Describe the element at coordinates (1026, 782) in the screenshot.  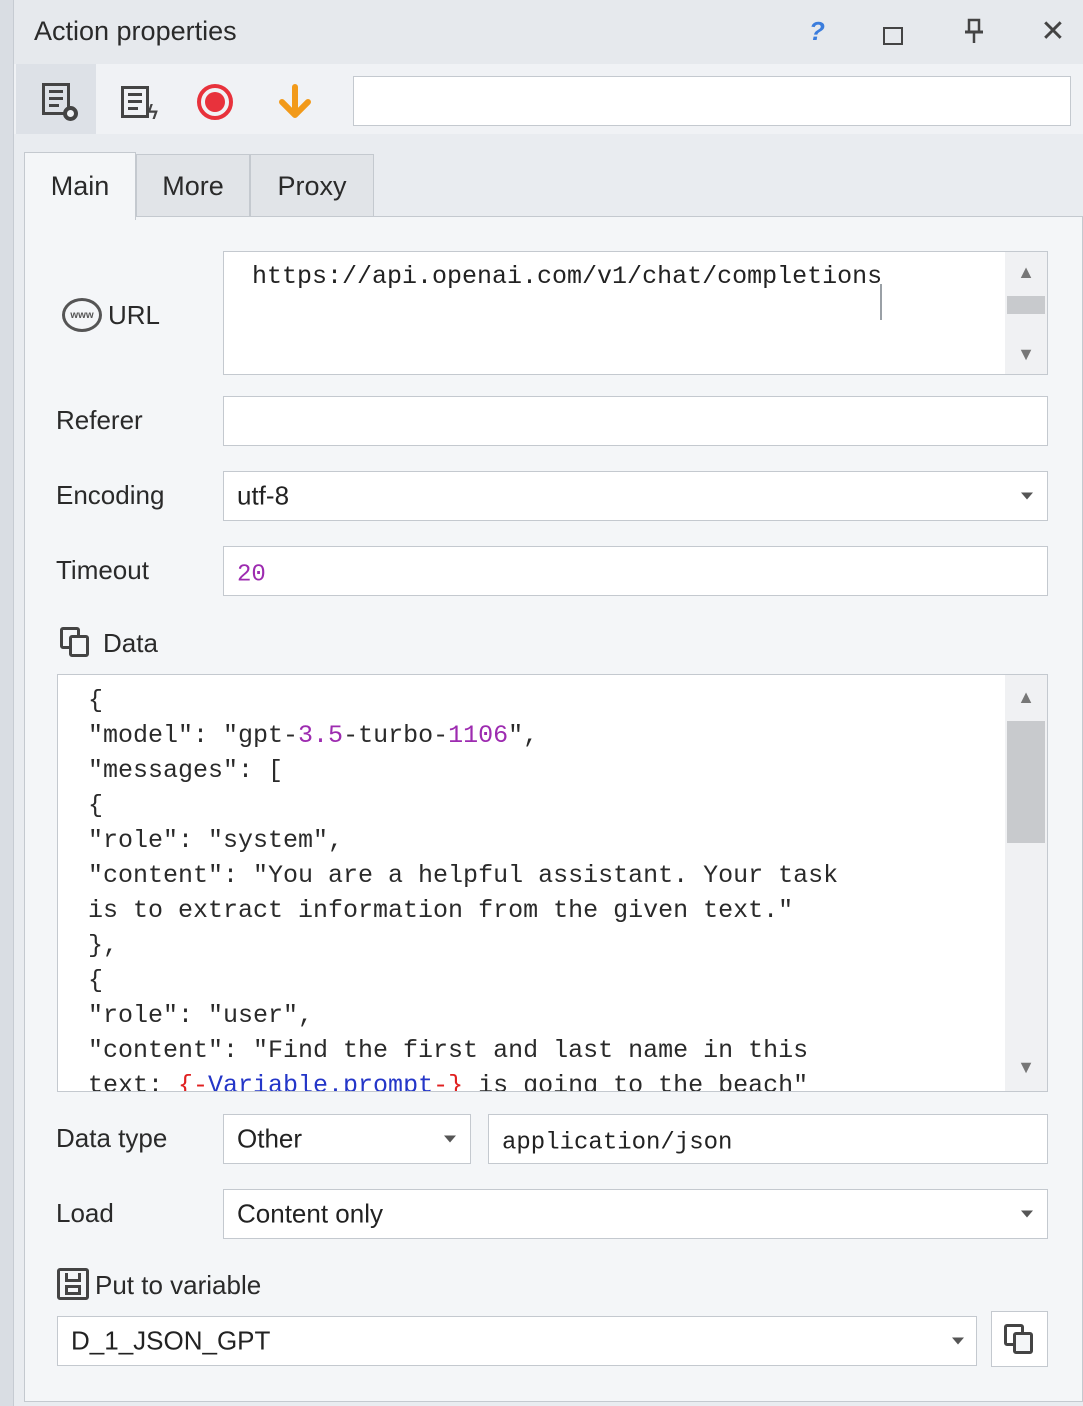
I see `data-scroll-thumb` at that location.